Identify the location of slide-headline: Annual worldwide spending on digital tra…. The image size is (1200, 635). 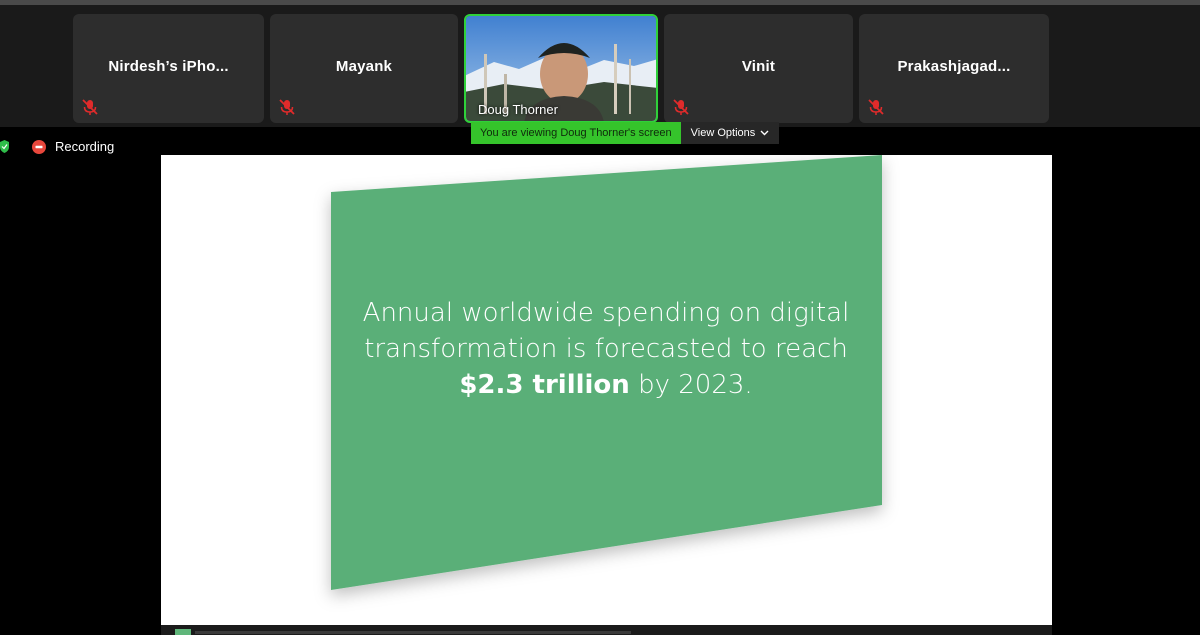
(606, 349).